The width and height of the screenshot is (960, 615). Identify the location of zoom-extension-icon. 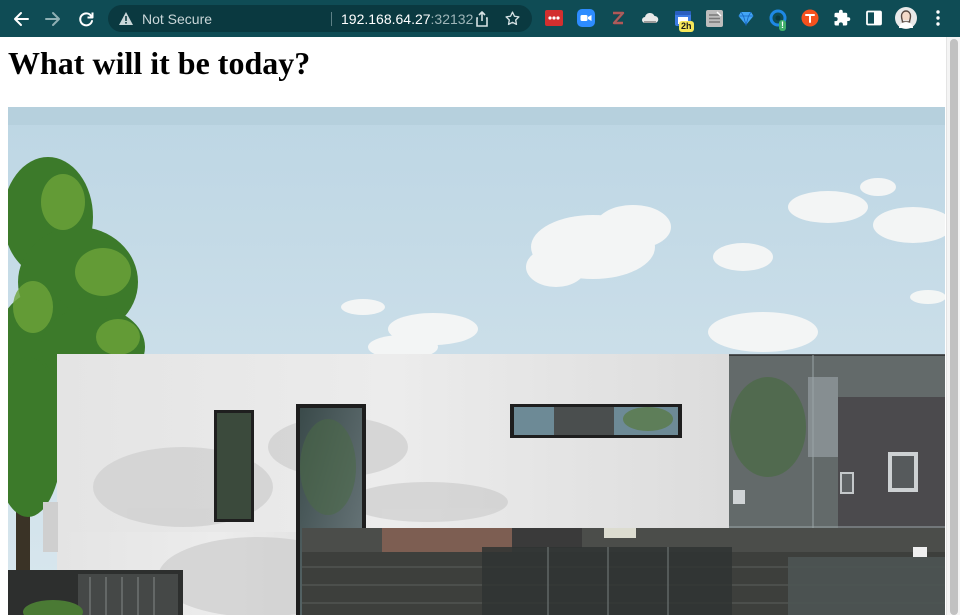
(586, 18).